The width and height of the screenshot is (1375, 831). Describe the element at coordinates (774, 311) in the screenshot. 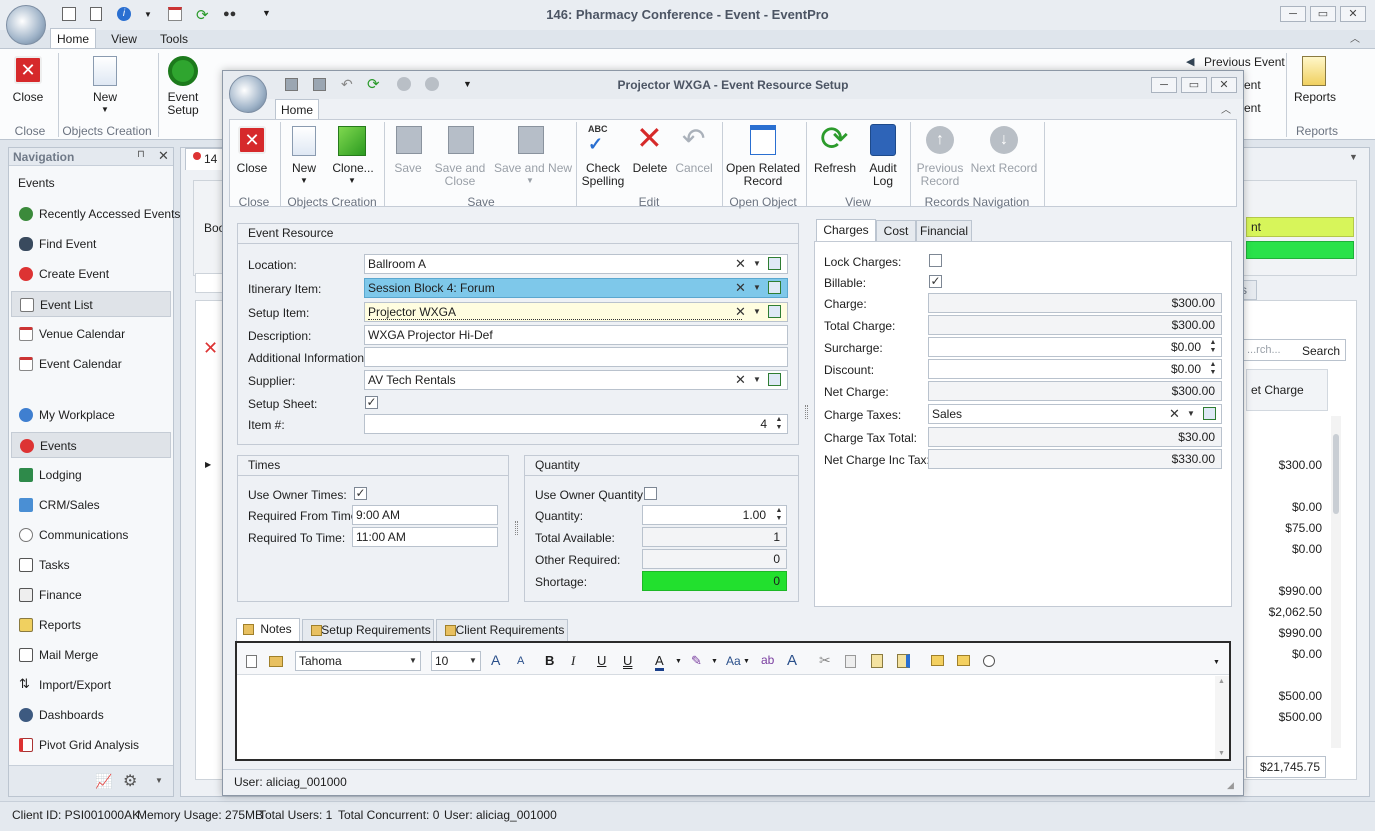

I see `setup-item-lookup-icon` at that location.